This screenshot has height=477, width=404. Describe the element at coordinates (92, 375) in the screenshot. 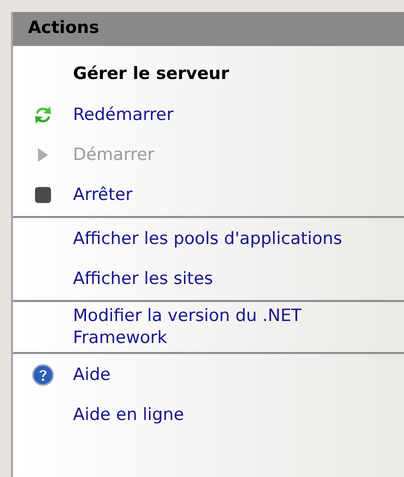

I see `action-link: Aide` at that location.